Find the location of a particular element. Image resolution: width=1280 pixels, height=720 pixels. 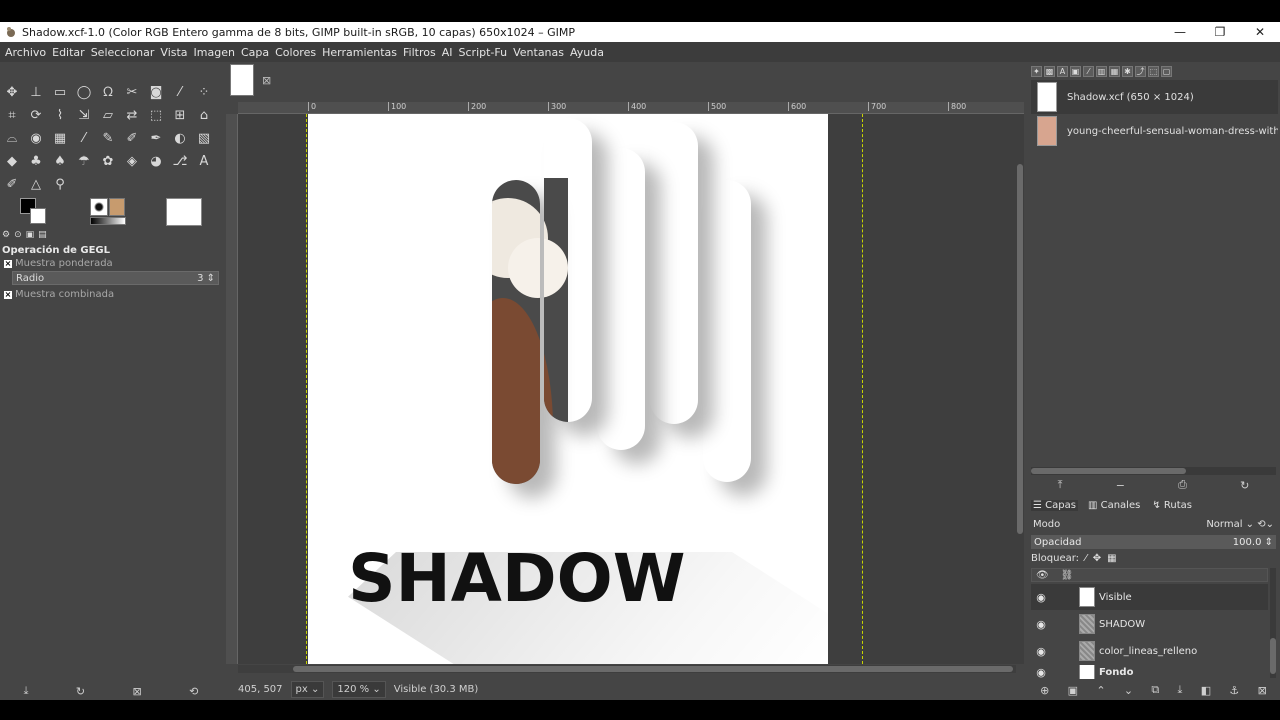

foreground-select-icon: ◙ is located at coordinates (156, 92).